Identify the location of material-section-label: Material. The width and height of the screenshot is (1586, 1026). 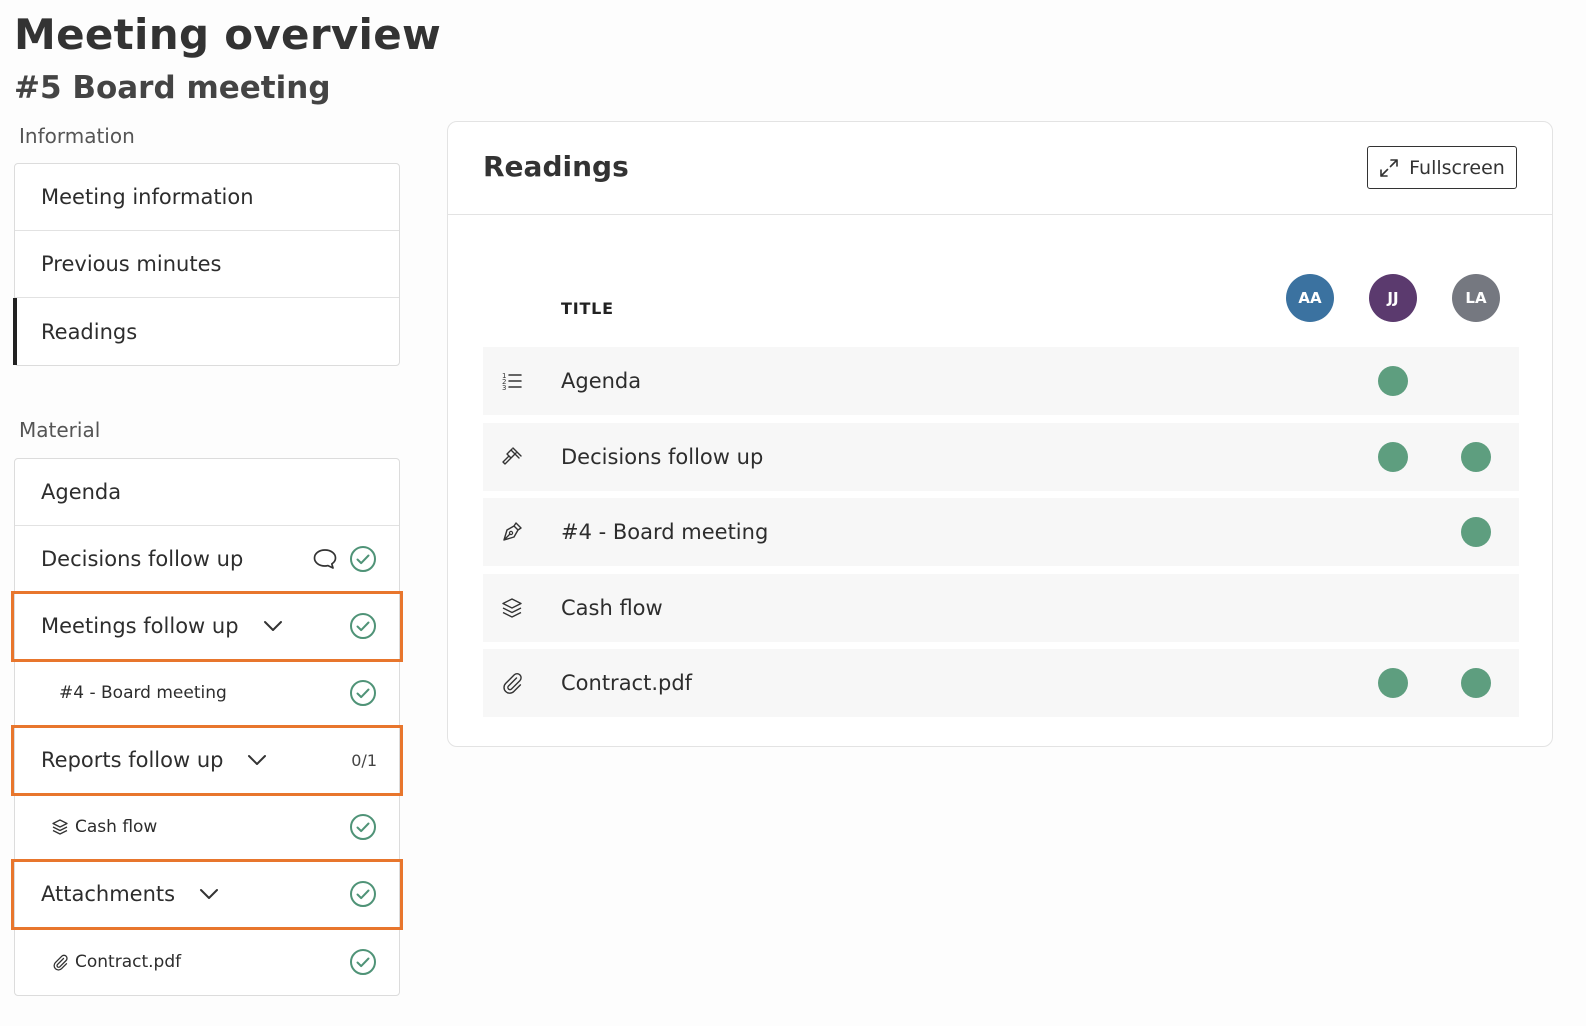
(60, 430).